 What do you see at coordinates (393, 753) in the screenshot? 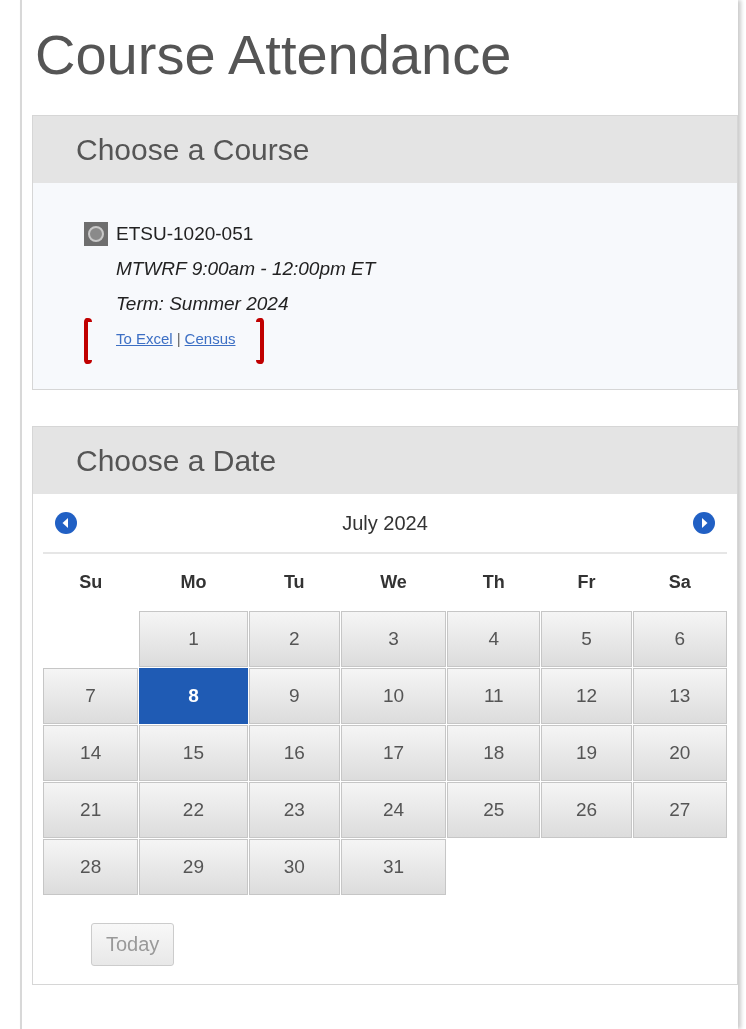
I see `calendar-day: 17` at bounding box center [393, 753].